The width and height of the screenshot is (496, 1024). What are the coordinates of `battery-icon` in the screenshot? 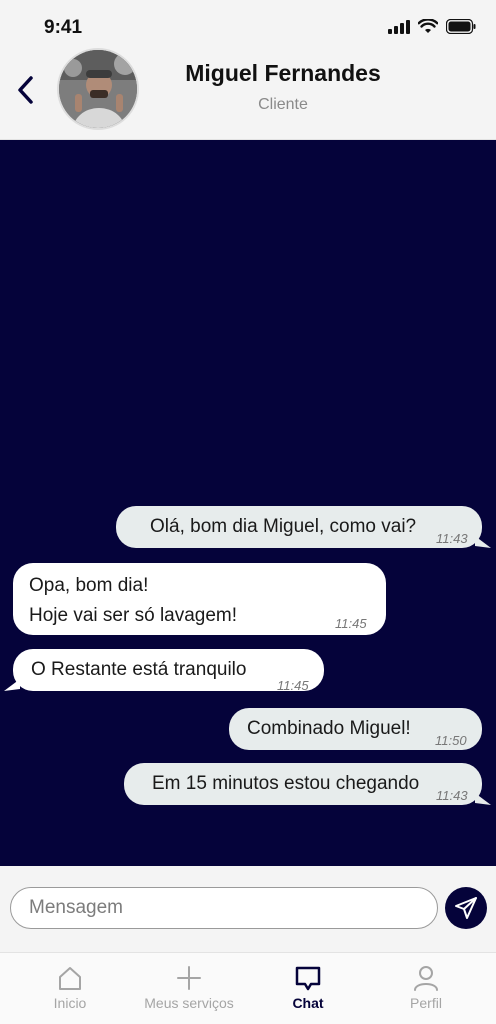 It's located at (461, 26).